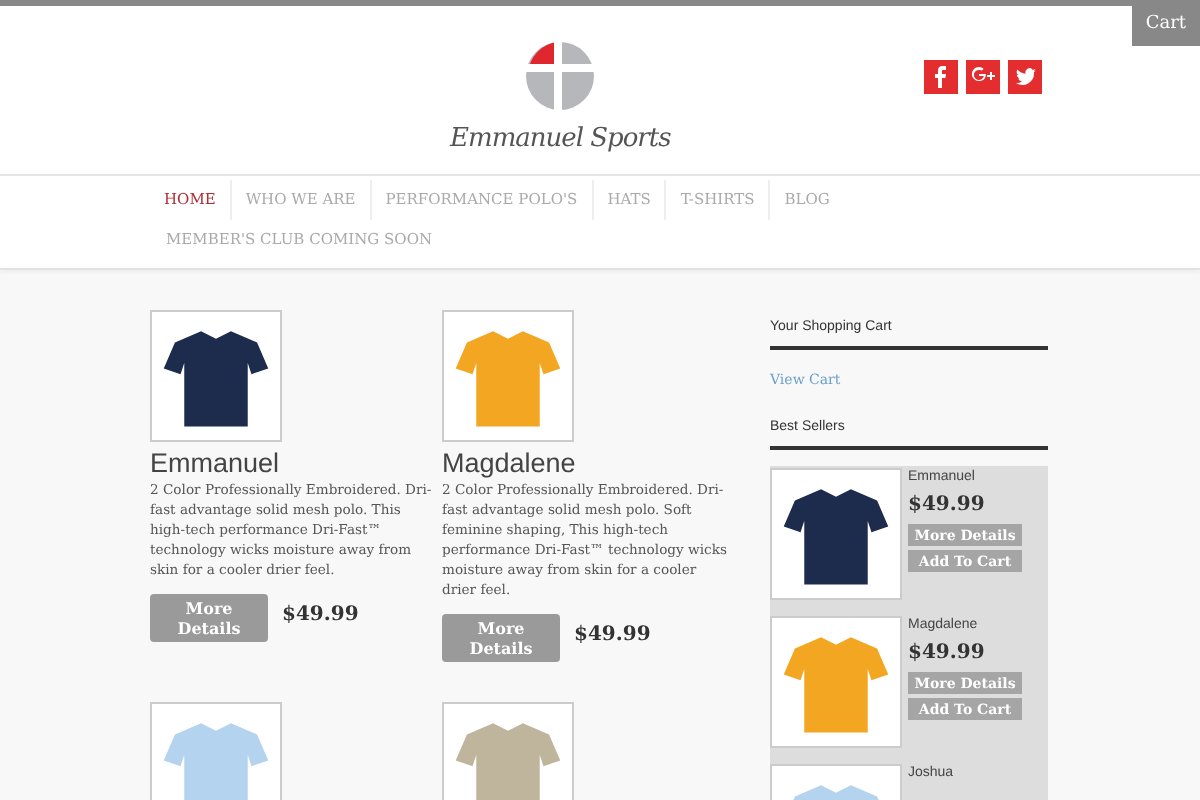  What do you see at coordinates (983, 77) in the screenshot?
I see `google-plus-icon` at bounding box center [983, 77].